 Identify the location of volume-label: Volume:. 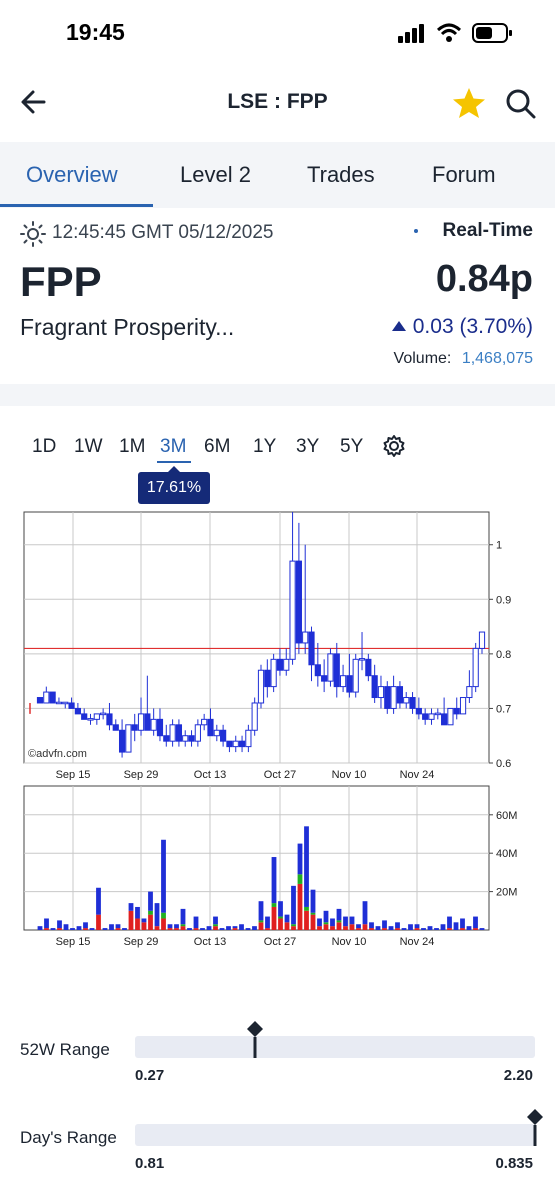
(422, 358).